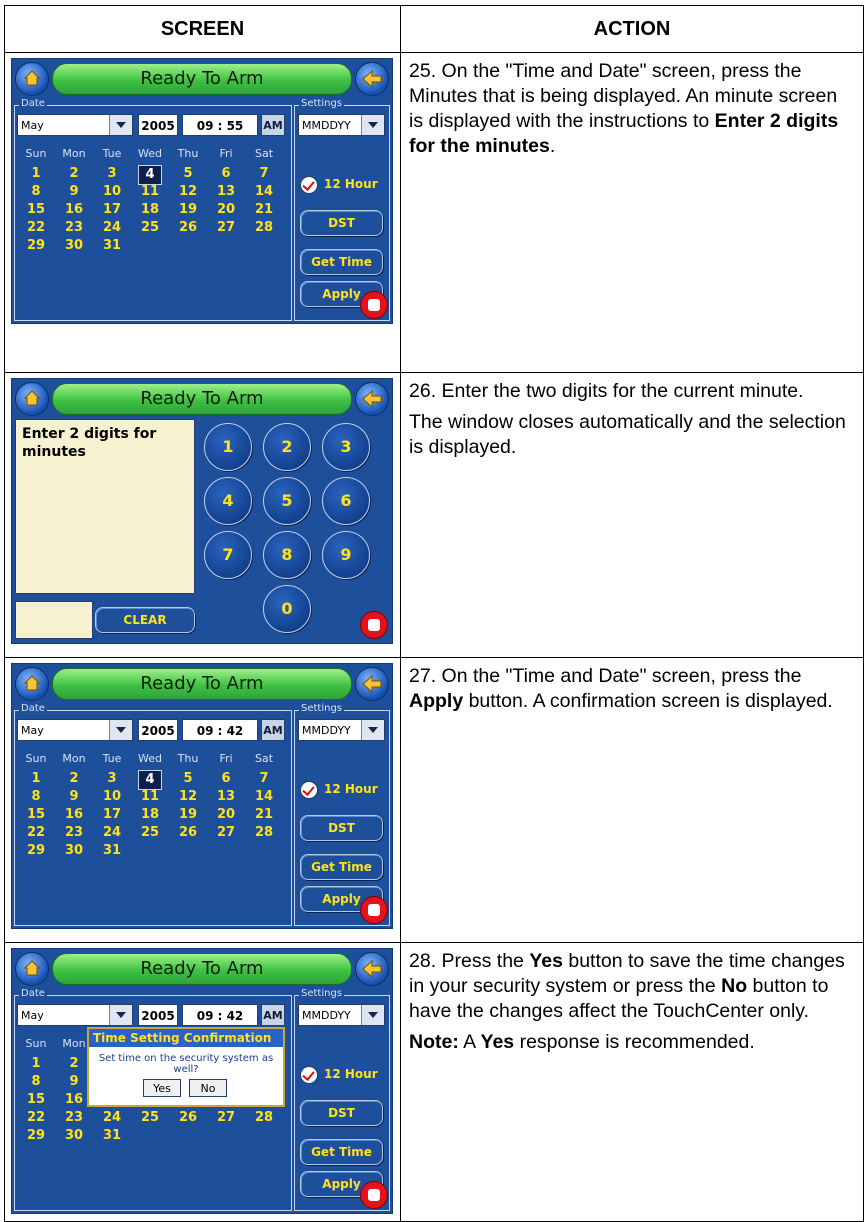 Image resolution: width=865 pixels, height=1222 pixels. What do you see at coordinates (228, 447) in the screenshot?
I see `key-1: 1` at bounding box center [228, 447].